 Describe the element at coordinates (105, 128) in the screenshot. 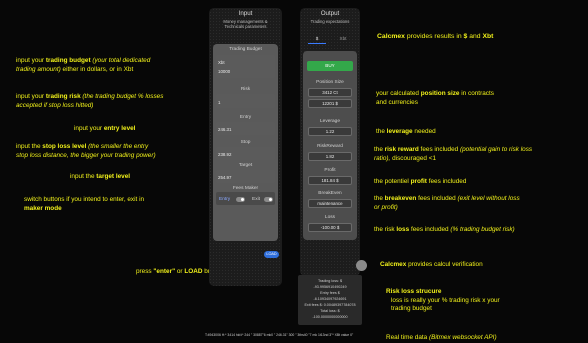

I see `annotation-entry-level: input your entry level` at that location.